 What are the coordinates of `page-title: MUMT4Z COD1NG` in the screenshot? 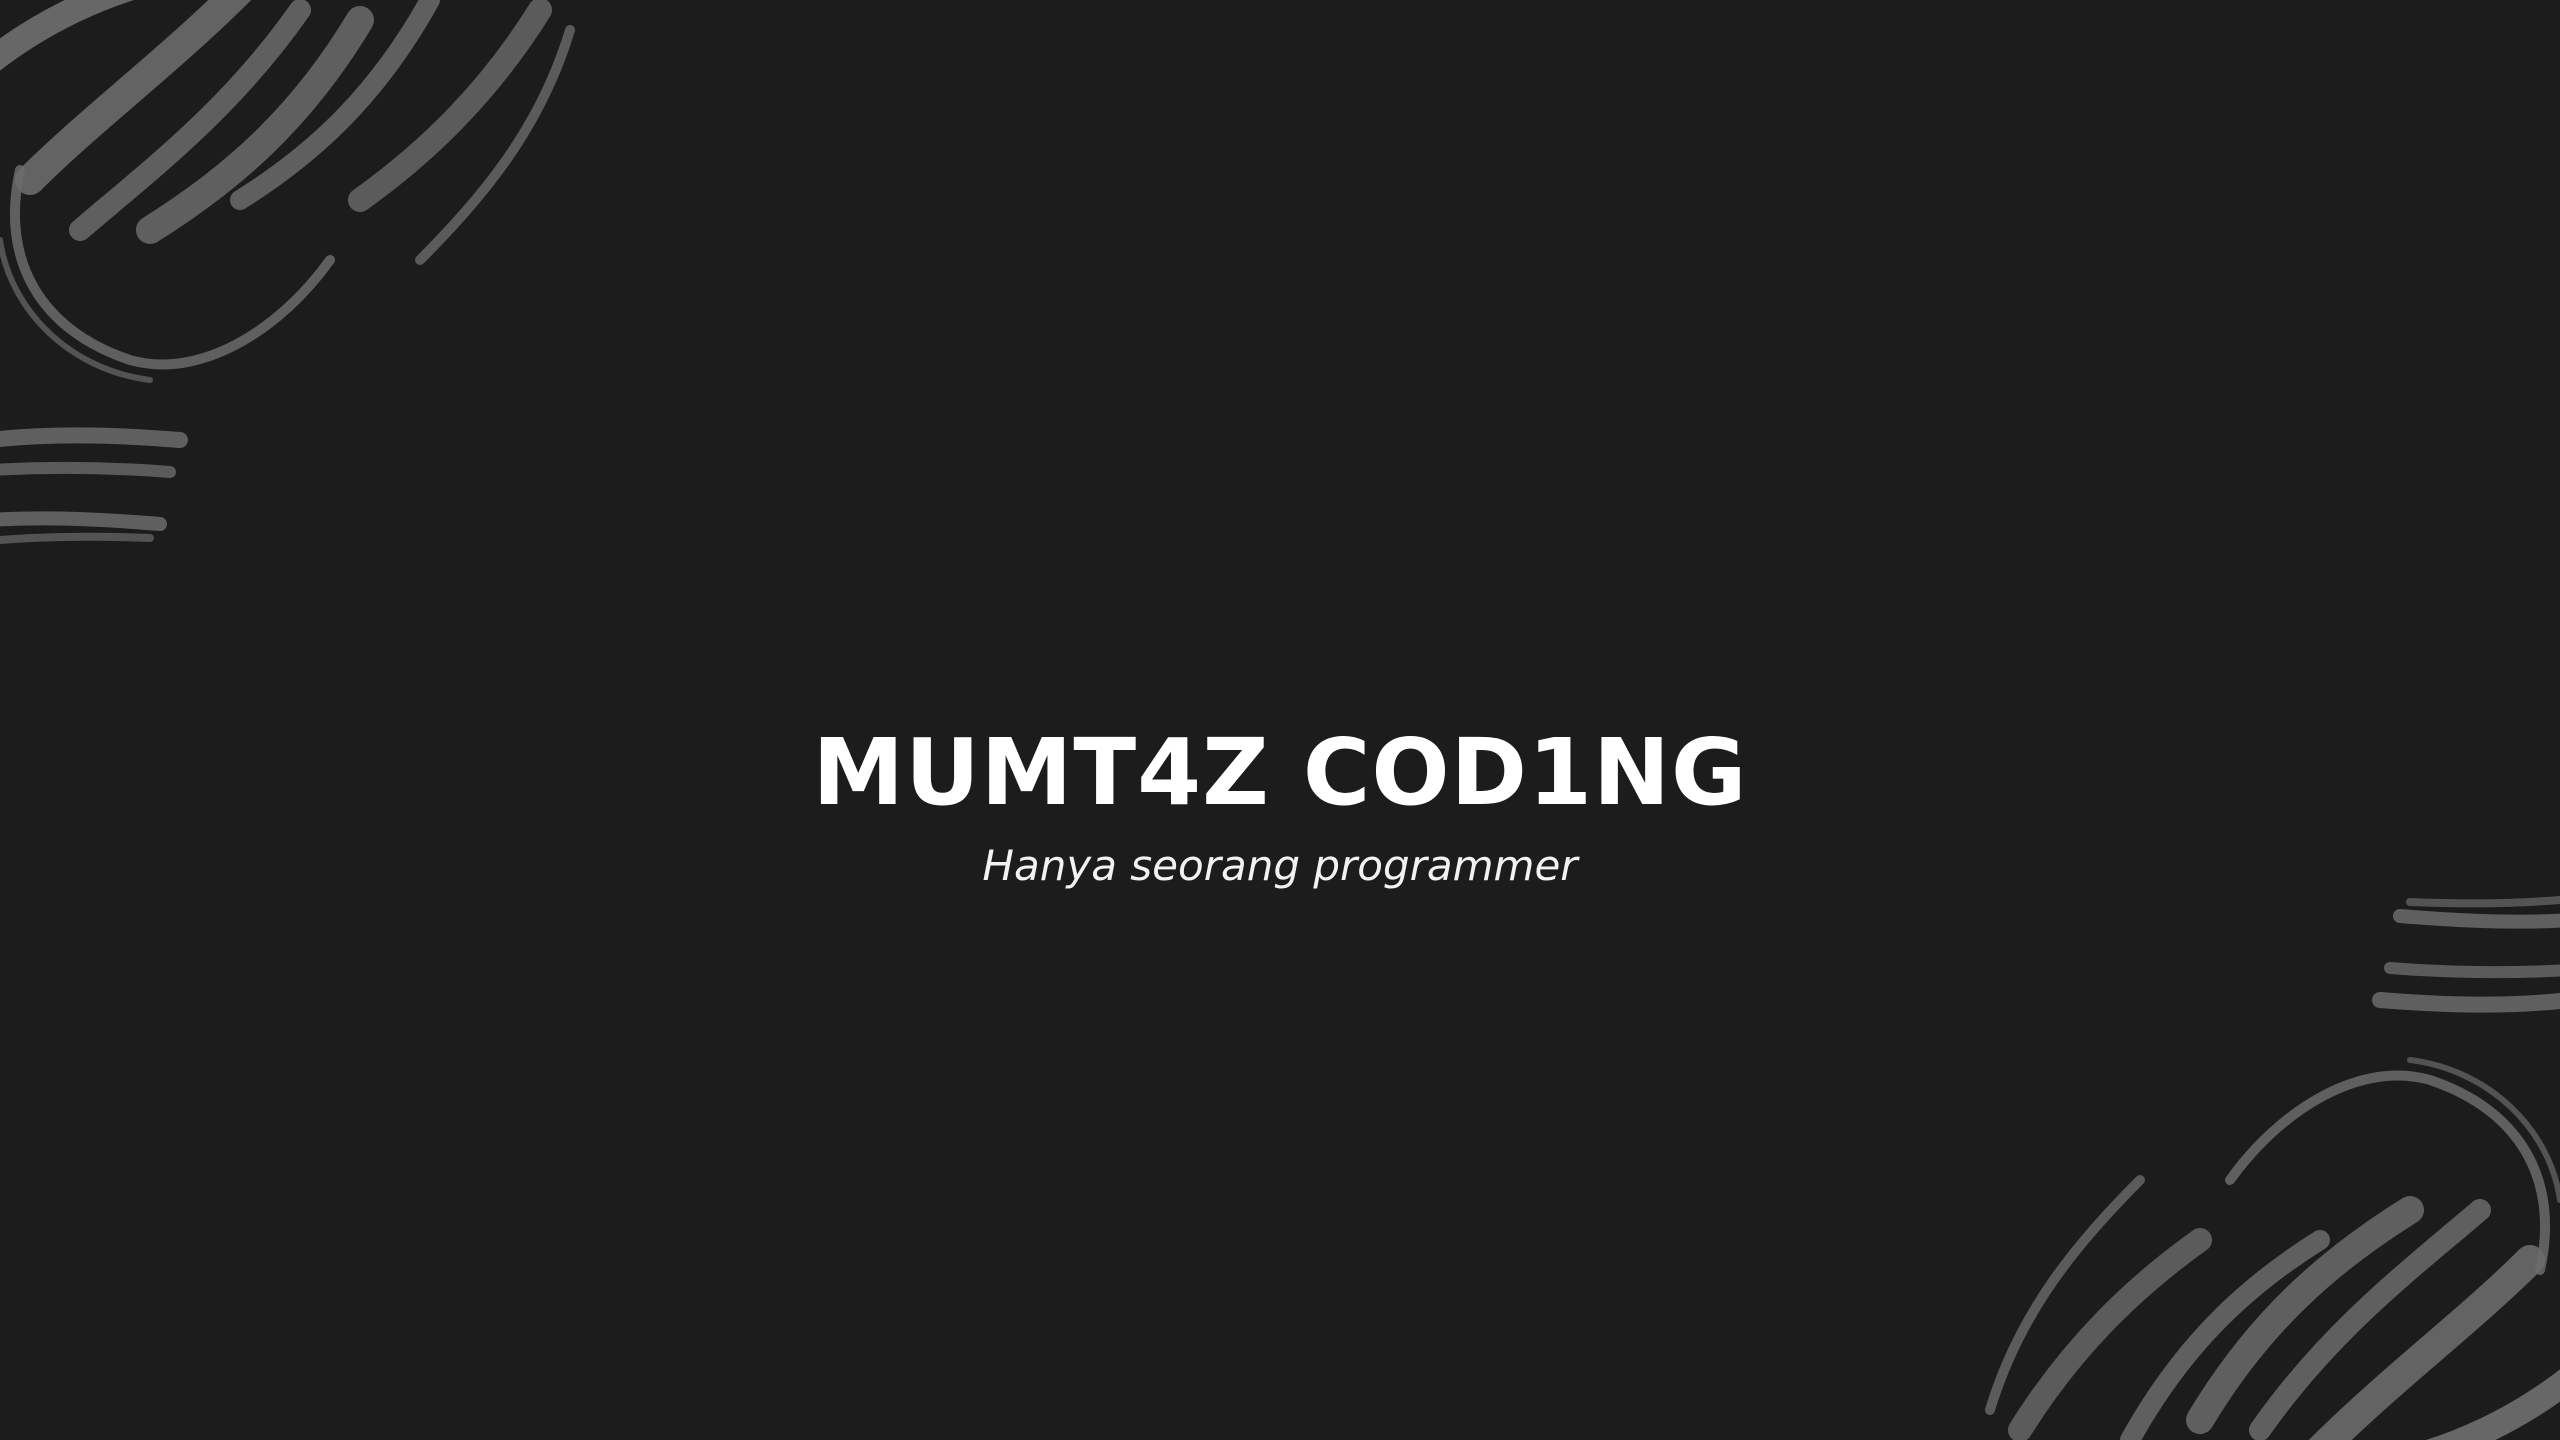 It's located at (1280, 772).